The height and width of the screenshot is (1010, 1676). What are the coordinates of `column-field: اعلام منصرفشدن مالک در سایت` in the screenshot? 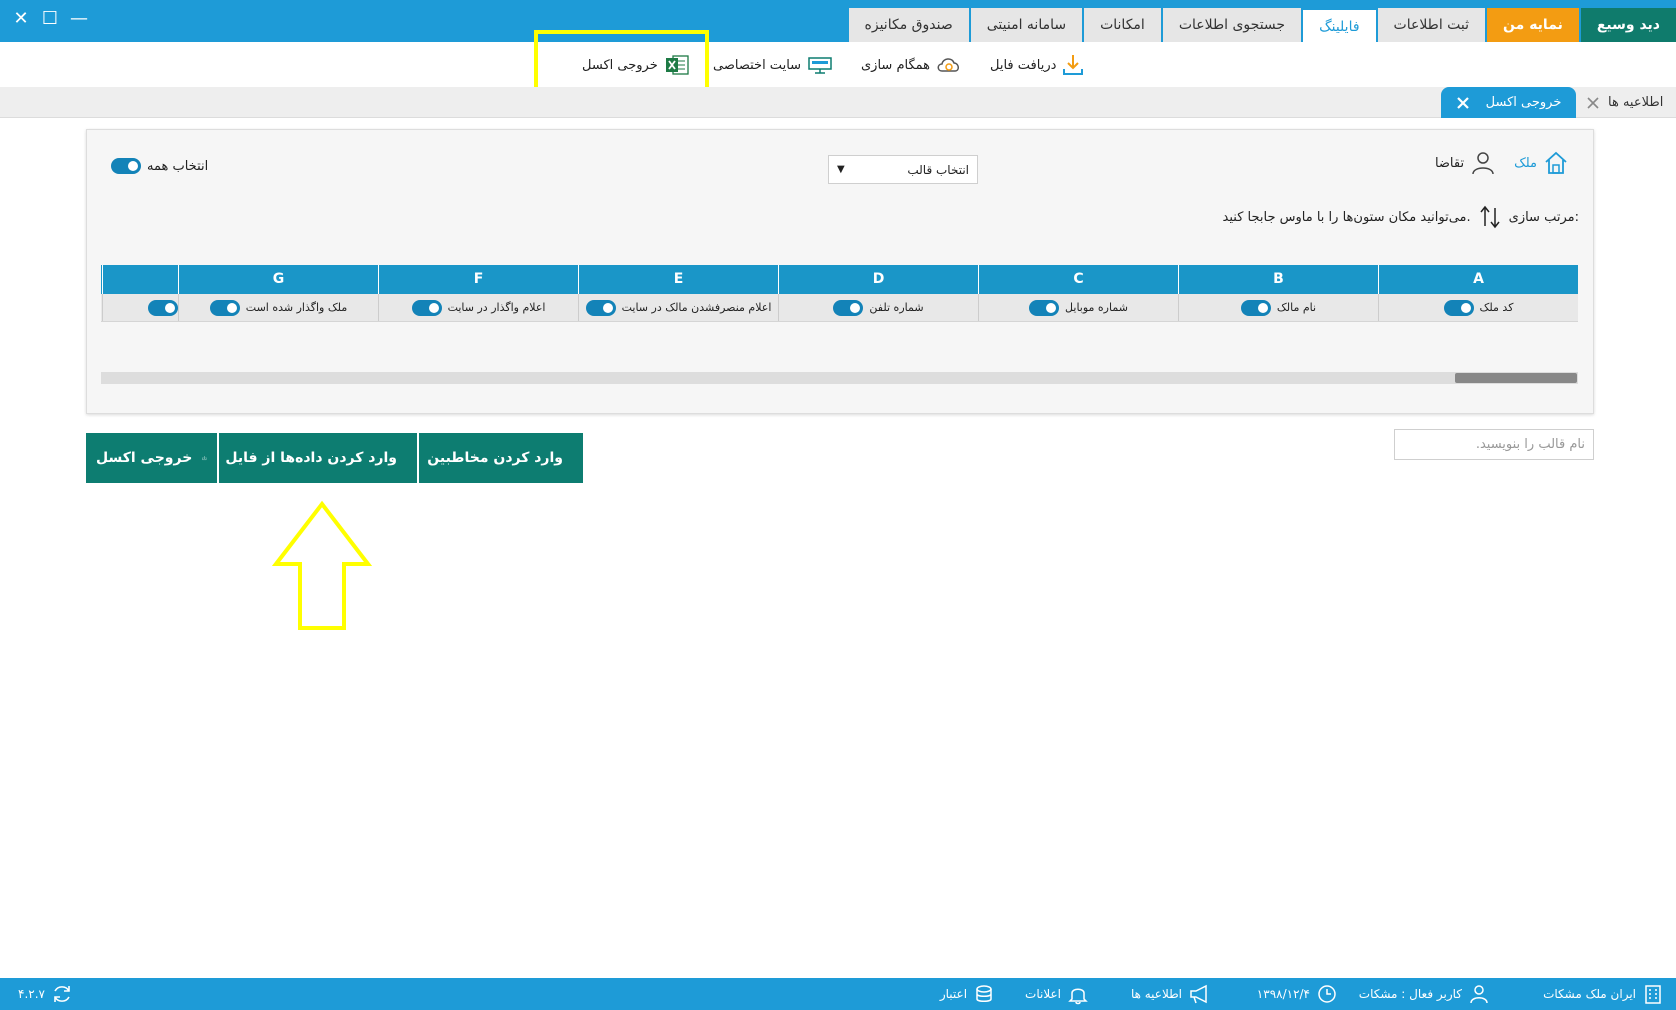 It's located at (678, 307).